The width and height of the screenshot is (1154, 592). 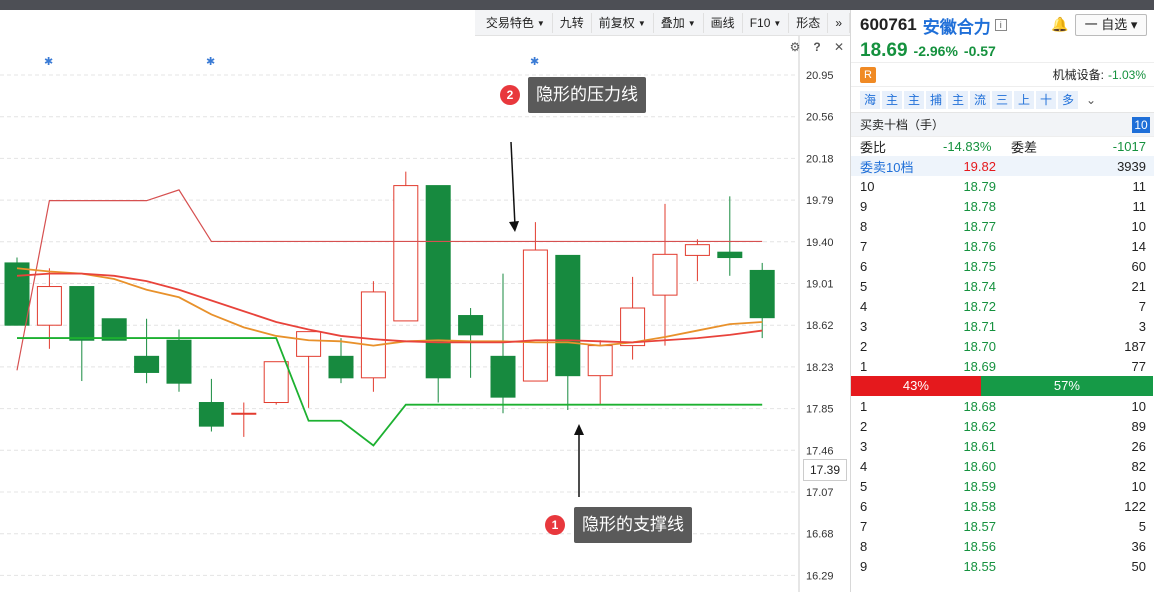 I want to click on pct-change: -2.96%, so click(x=935, y=51).